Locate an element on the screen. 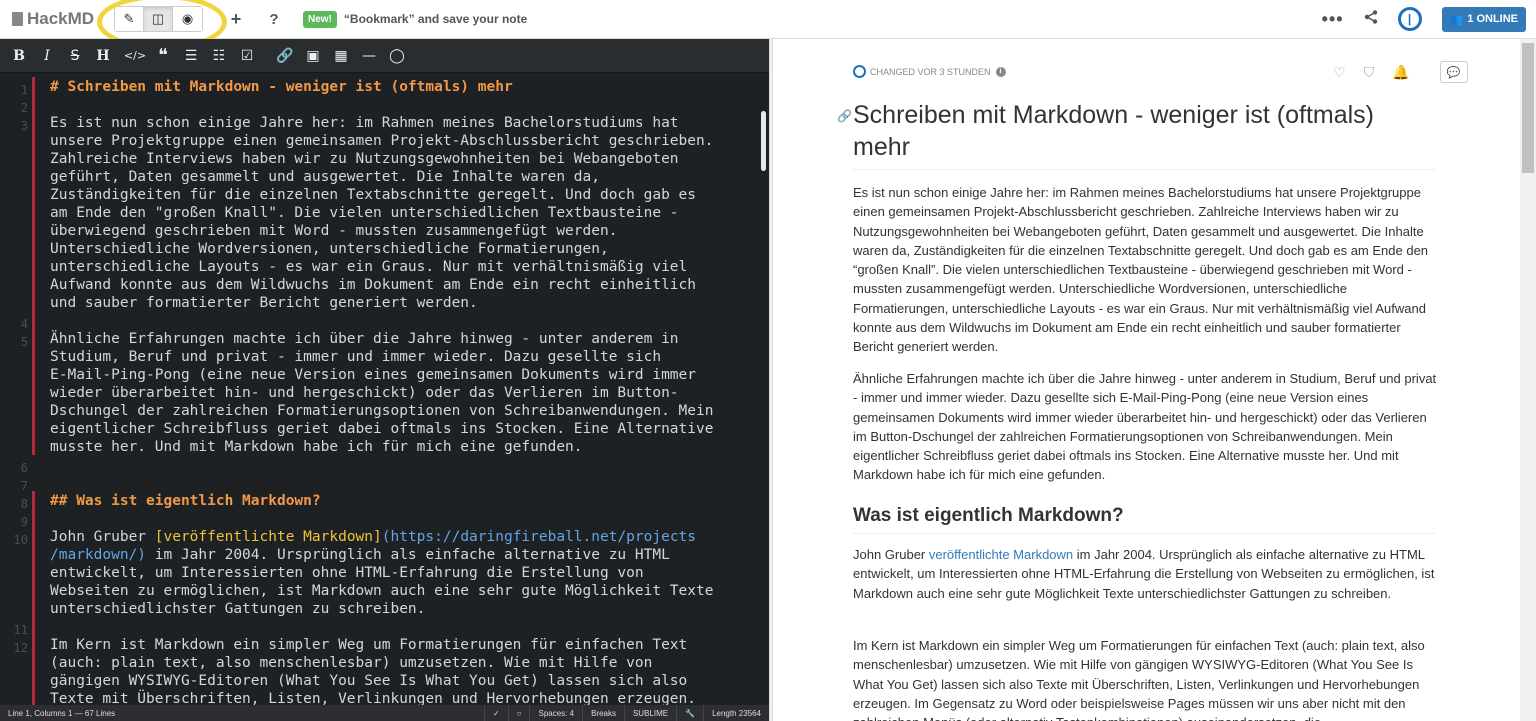  owner-avatar is located at coordinates (859, 71).